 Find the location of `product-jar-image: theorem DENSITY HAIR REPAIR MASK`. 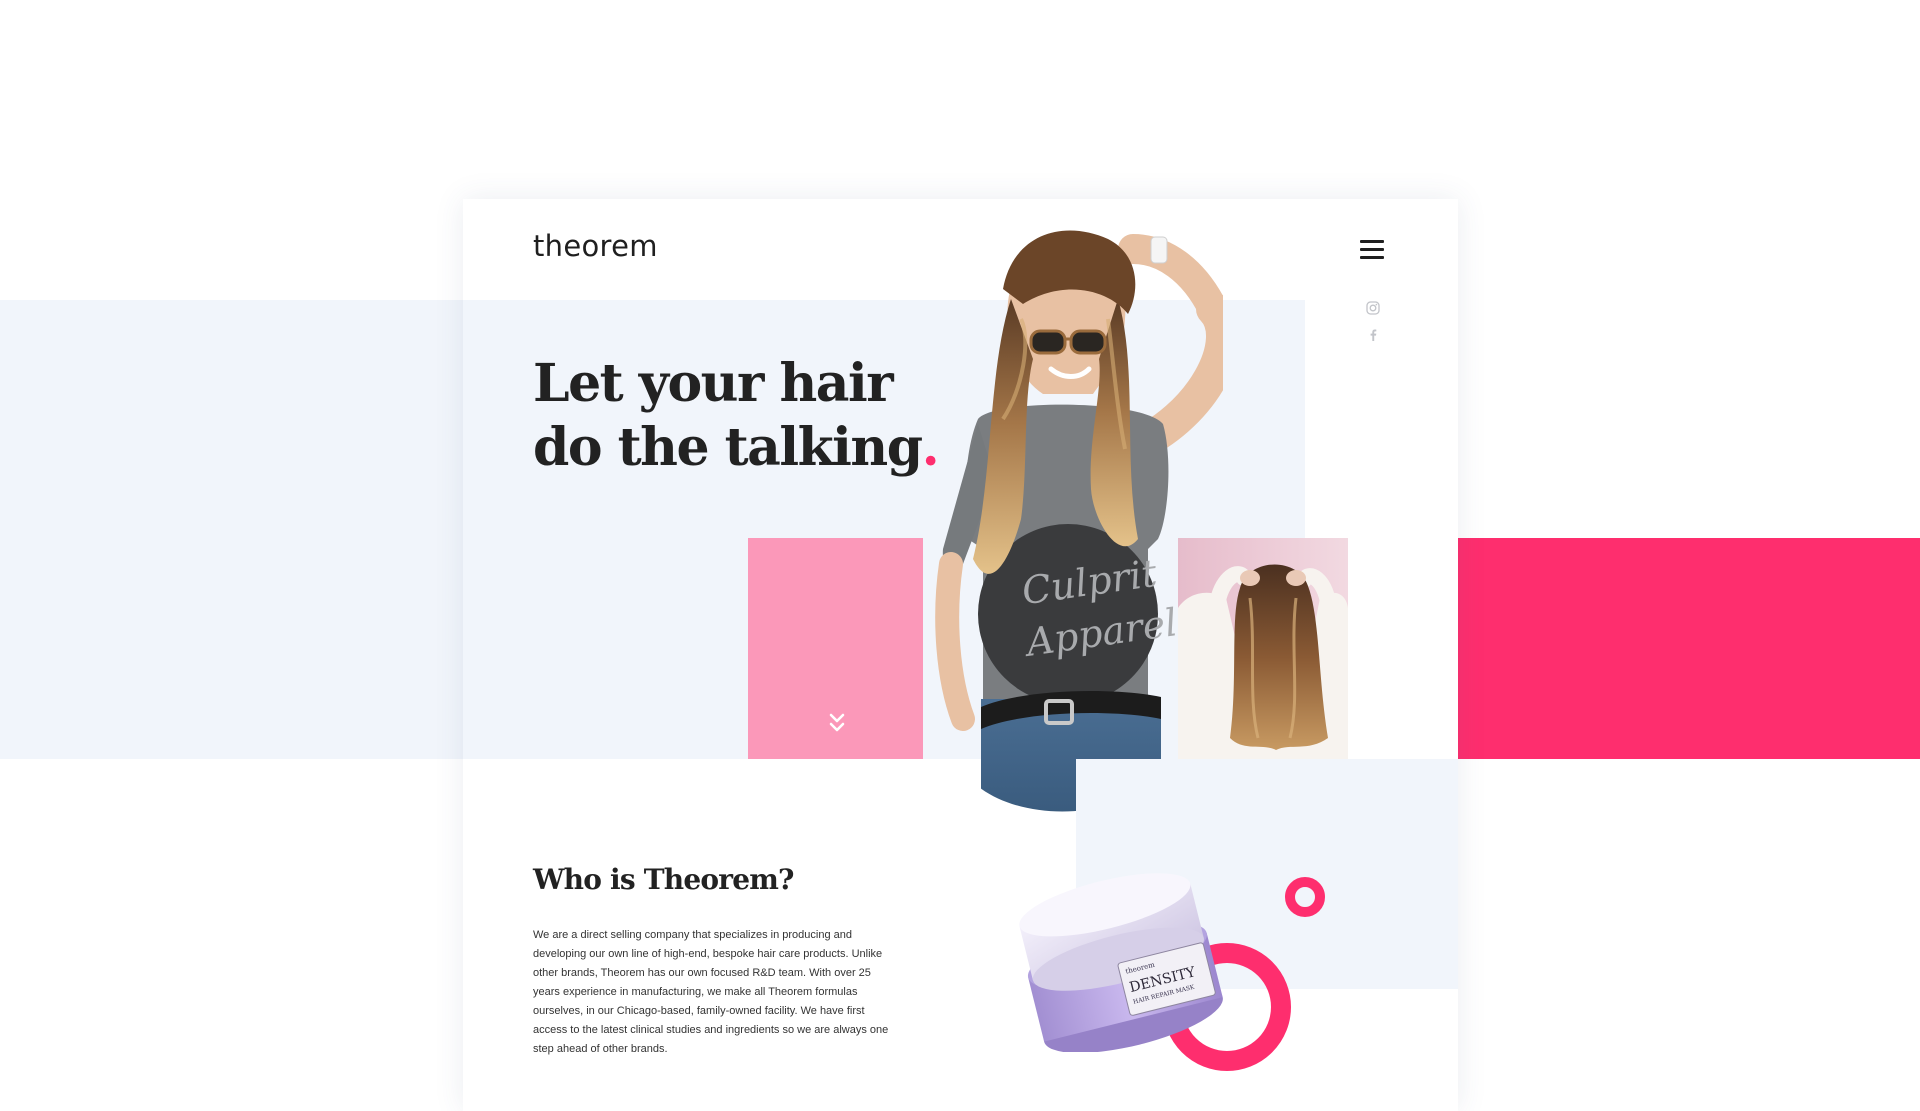

product-jar-image: theorem DENSITY HAIR REPAIR MASK is located at coordinates (1121, 962).